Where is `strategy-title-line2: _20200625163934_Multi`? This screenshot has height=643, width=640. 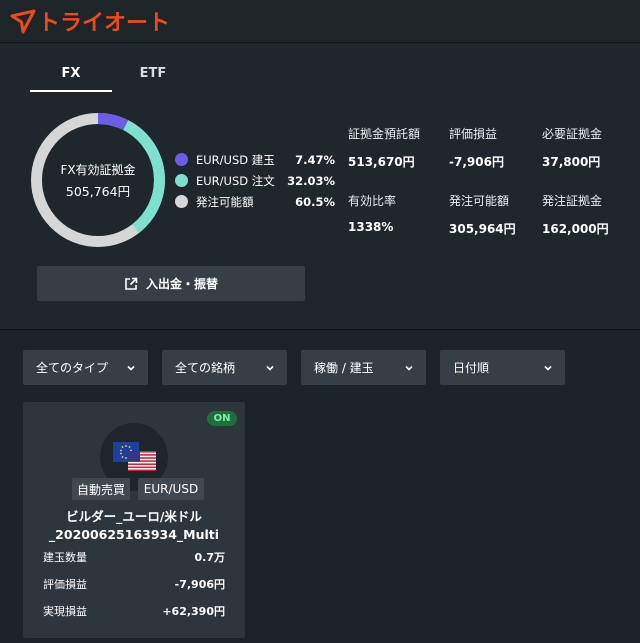
strategy-title-line2: _20200625163934_Multi is located at coordinates (134, 534).